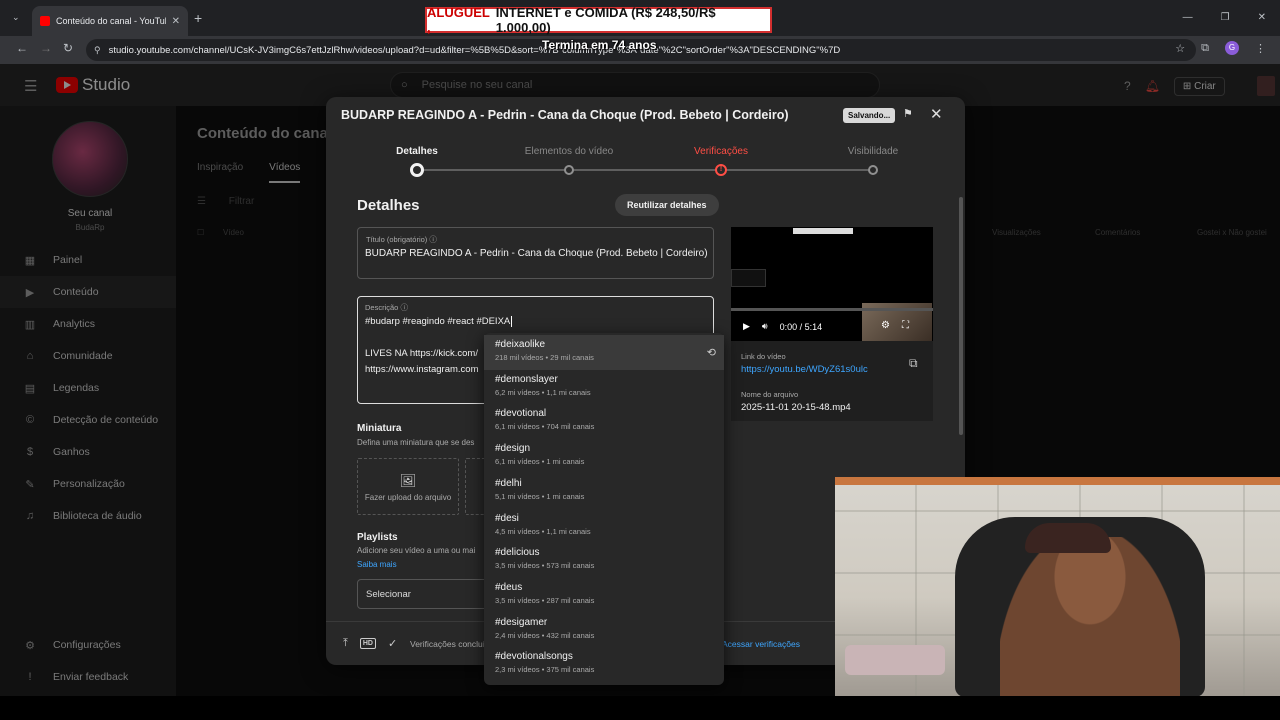 The width and height of the screenshot is (1280, 720). What do you see at coordinates (1205, 48) in the screenshot?
I see `extensions-icon: ⧉` at bounding box center [1205, 48].